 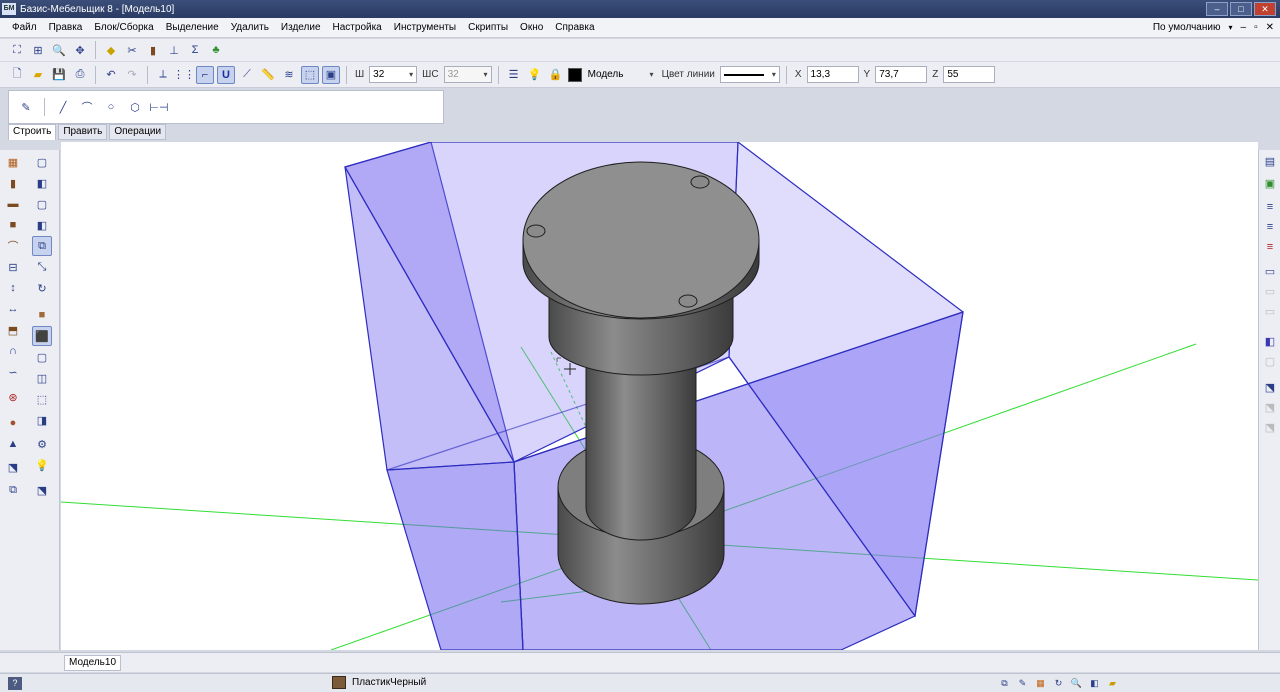 What do you see at coordinates (901, 74) in the screenshot?
I see `y-coordinate-field: 73,7` at bounding box center [901, 74].